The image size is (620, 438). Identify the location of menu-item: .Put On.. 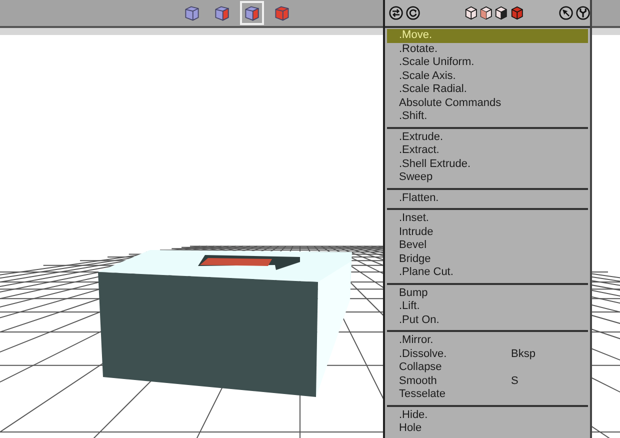
(487, 320).